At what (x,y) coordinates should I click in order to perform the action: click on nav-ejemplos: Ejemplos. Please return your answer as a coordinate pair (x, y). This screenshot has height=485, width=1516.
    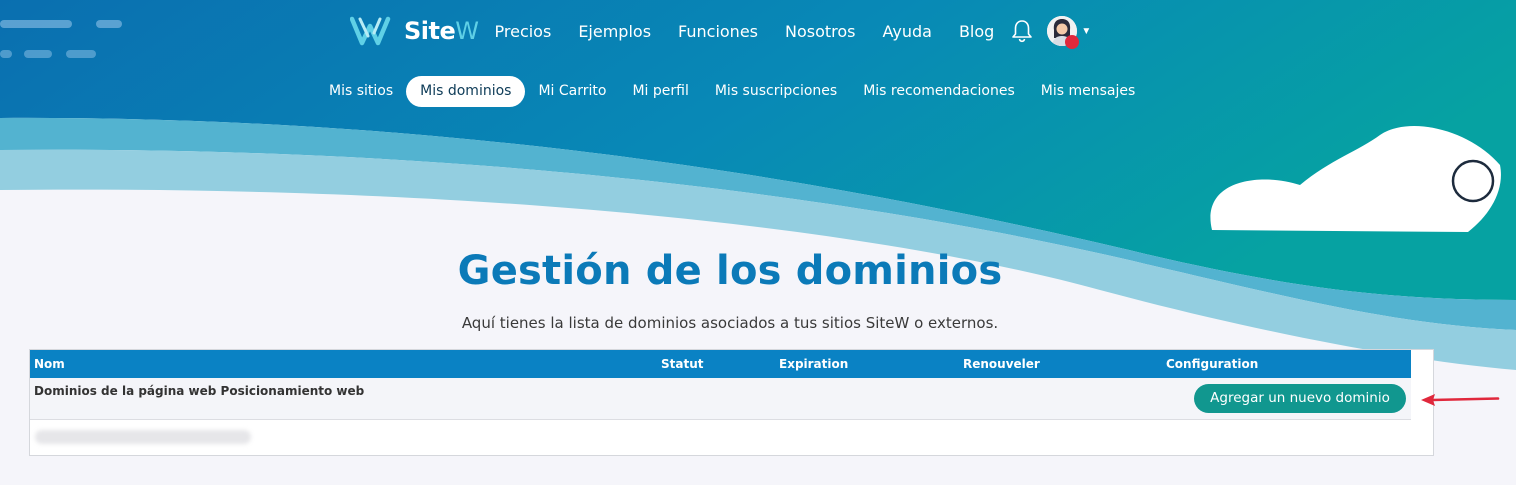
    Looking at the image, I should click on (614, 31).